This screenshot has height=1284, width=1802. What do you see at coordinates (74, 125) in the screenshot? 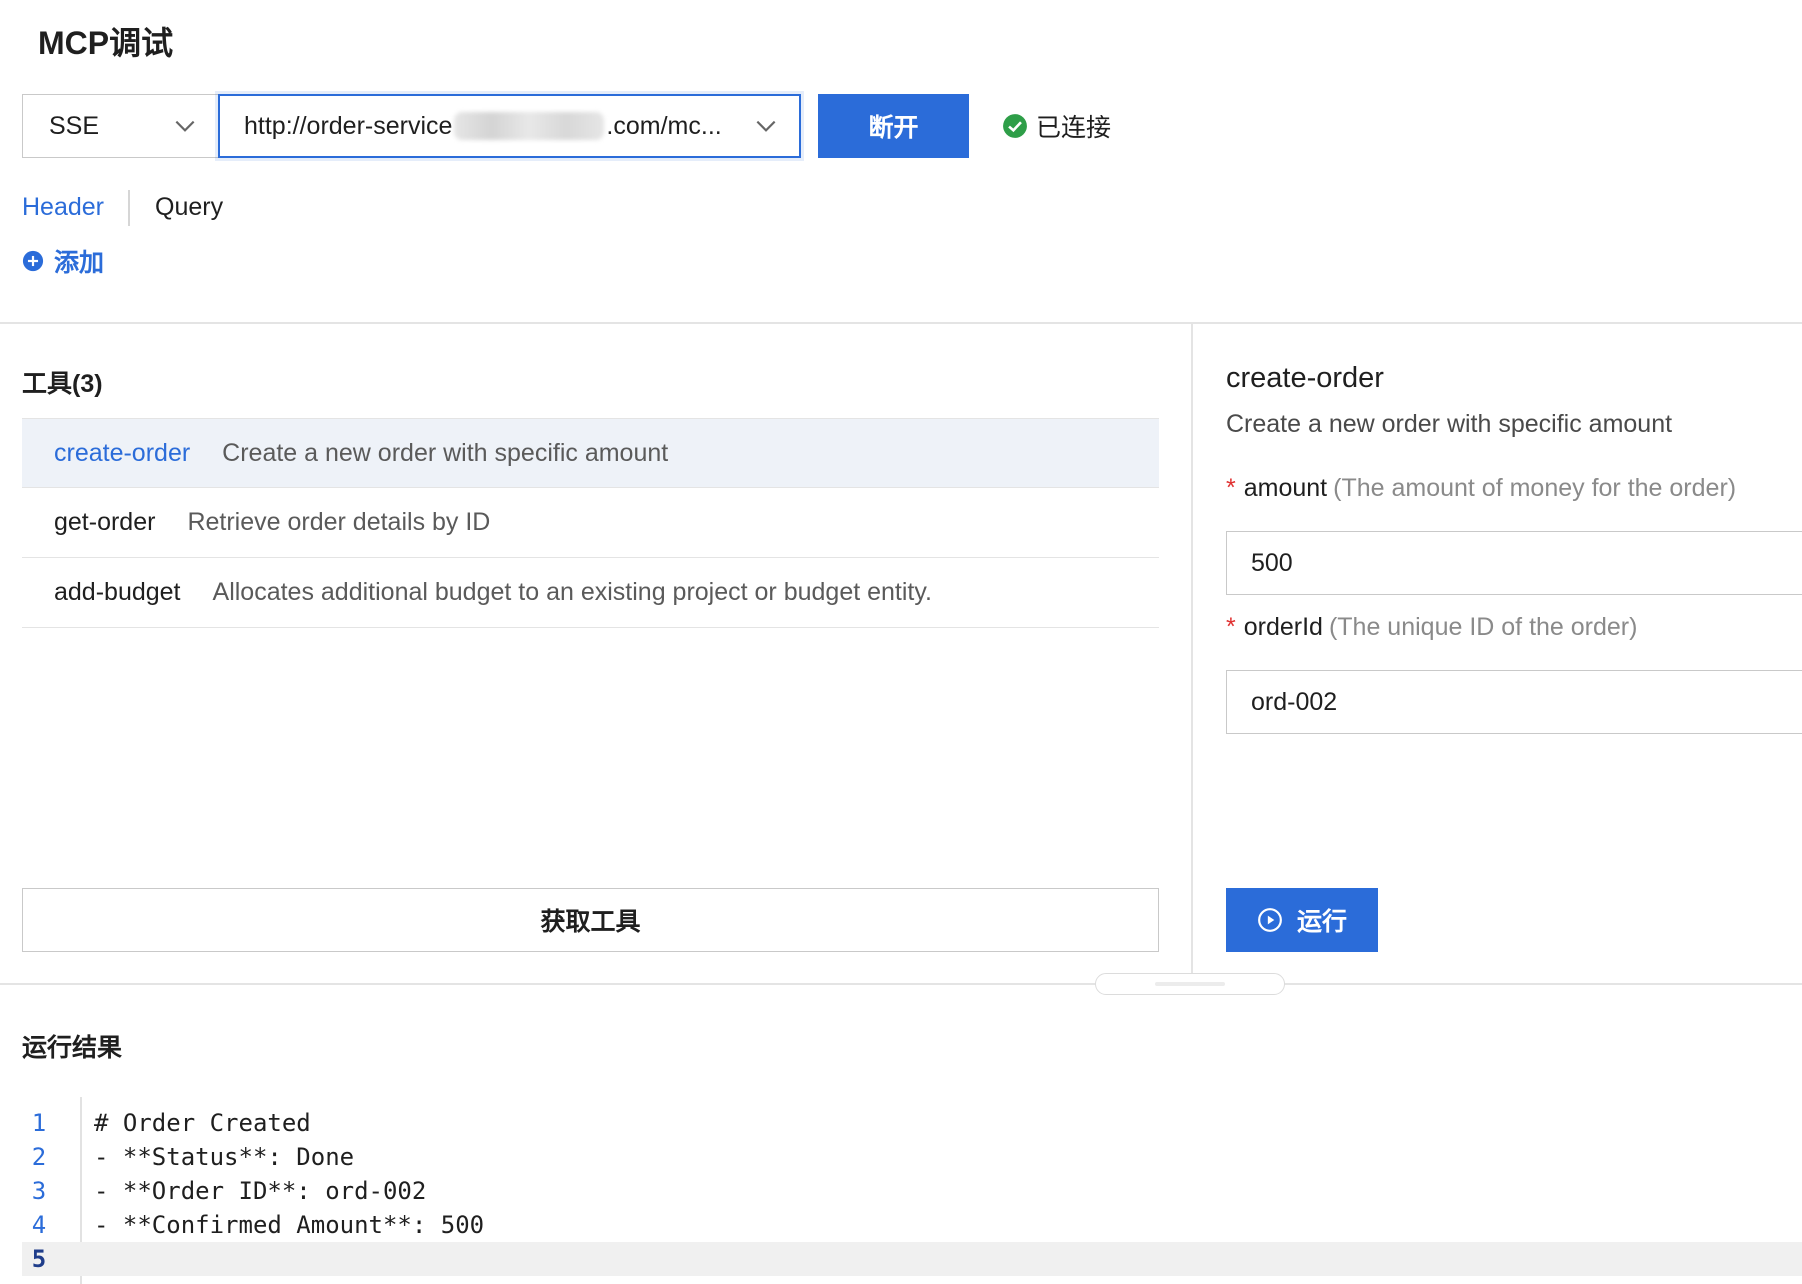
I see `transport-value: SSE` at bounding box center [74, 125].